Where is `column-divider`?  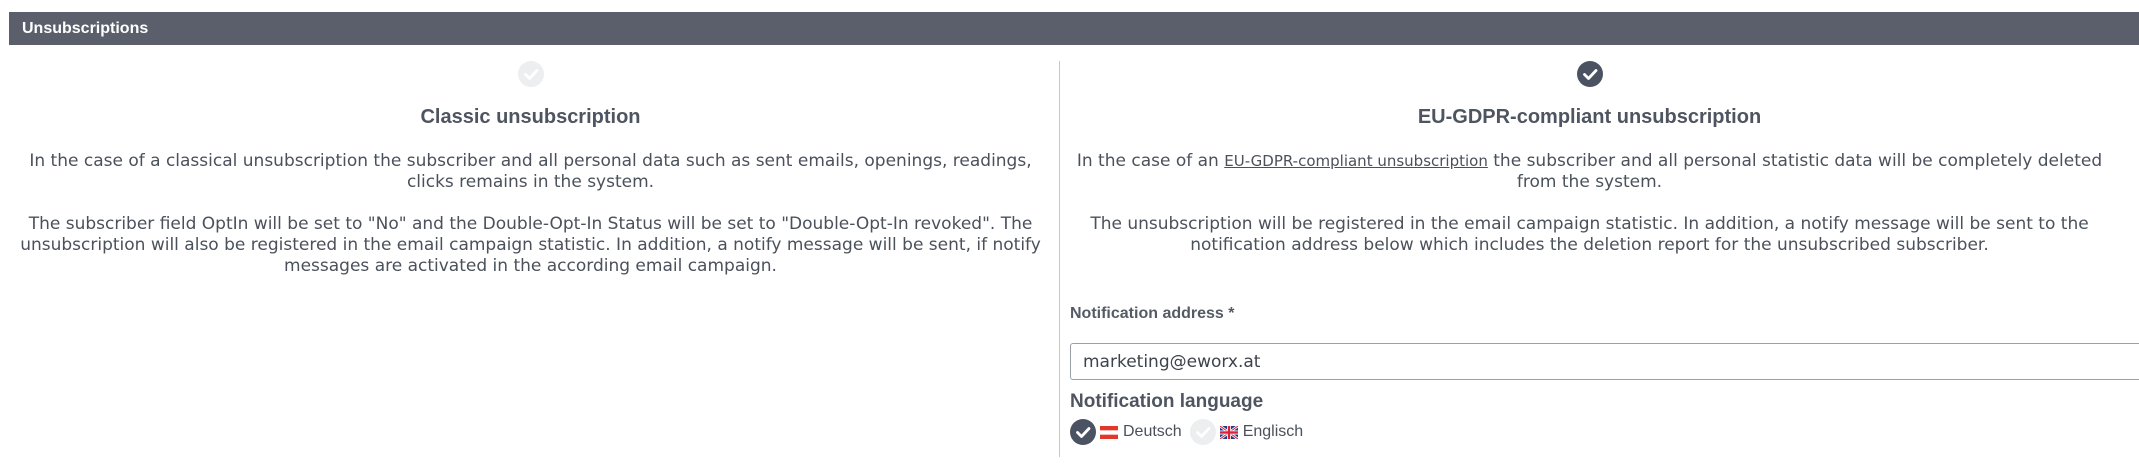 column-divider is located at coordinates (1059, 259).